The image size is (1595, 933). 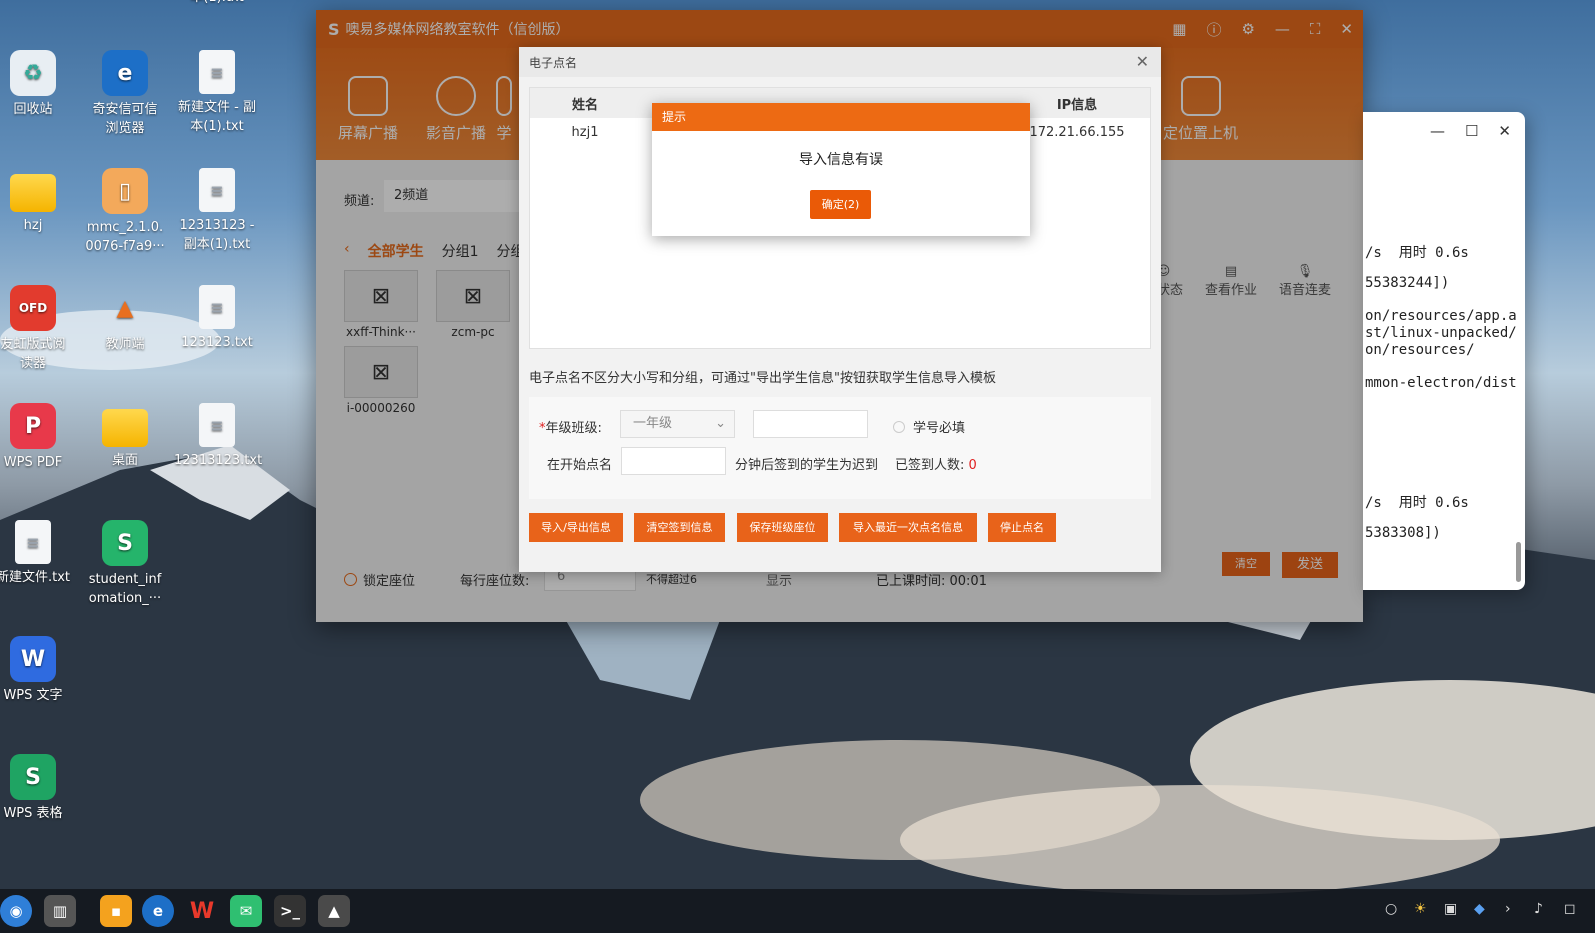 What do you see at coordinates (782, 527) in the screenshot?
I see `save-seats-button: 保存班级座位` at bounding box center [782, 527].